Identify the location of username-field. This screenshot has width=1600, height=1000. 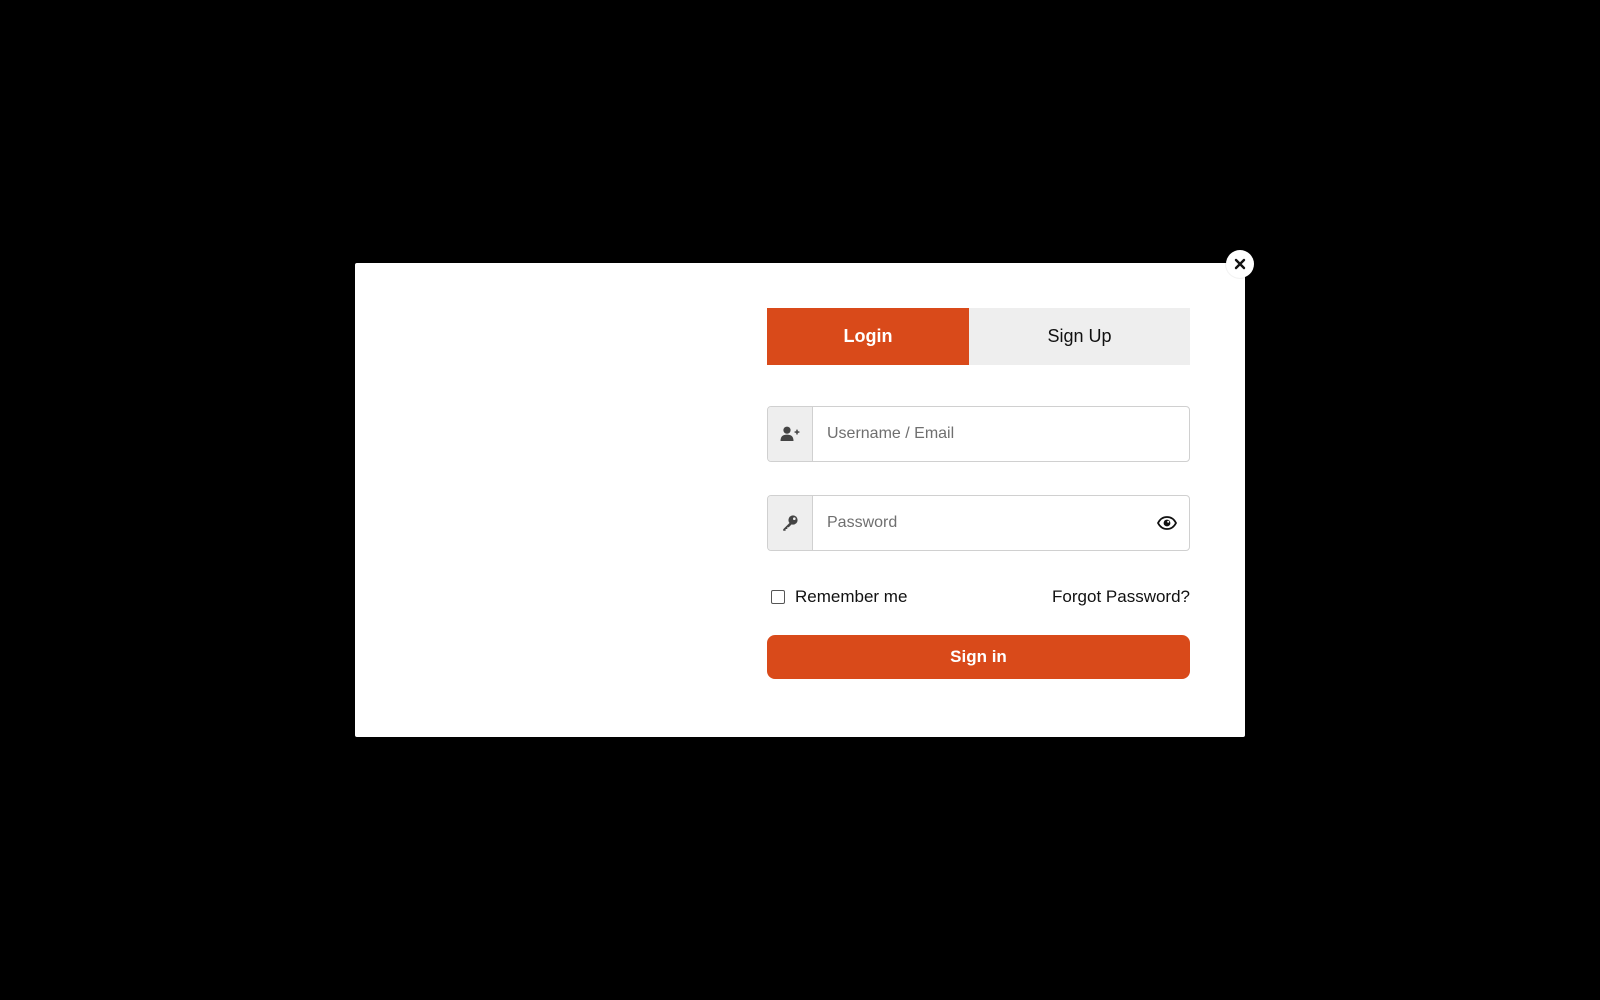
(978, 434).